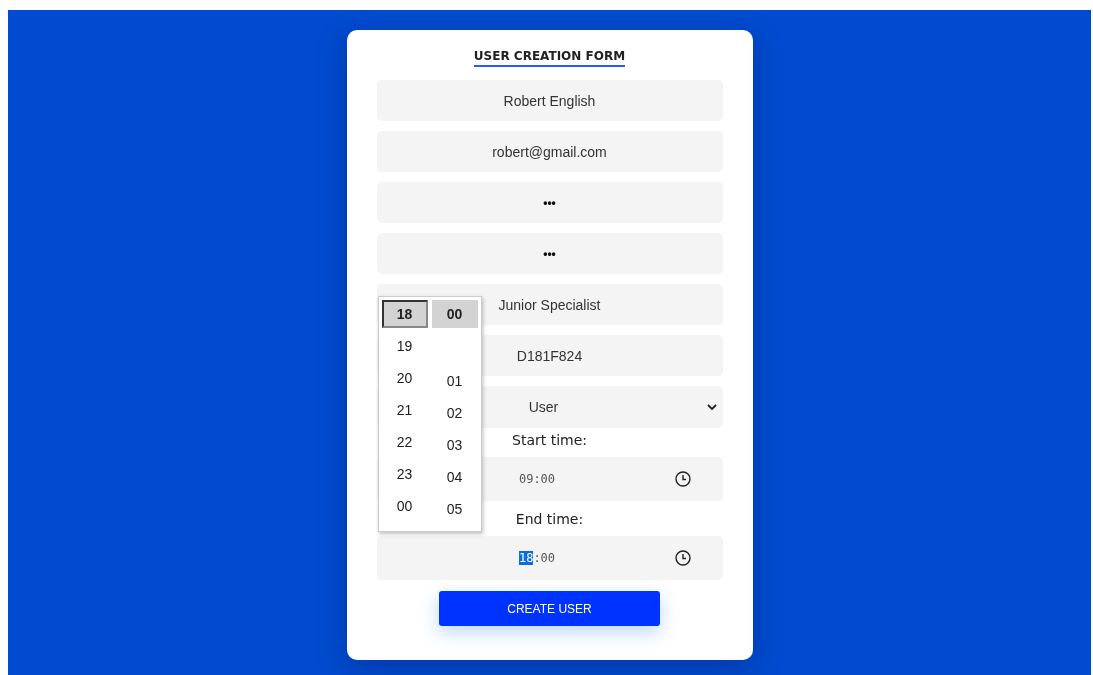 This screenshot has height=675, width=1093. Describe the element at coordinates (526, 558) in the screenshot. I see `hour-segment: 18` at that location.